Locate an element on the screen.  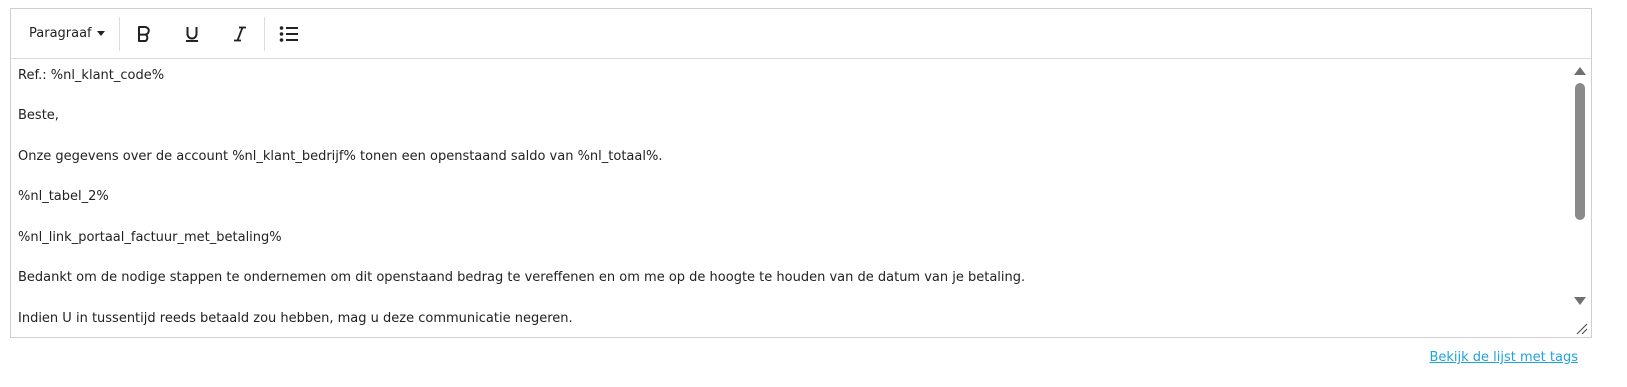
italic-icon is located at coordinates (239, 33).